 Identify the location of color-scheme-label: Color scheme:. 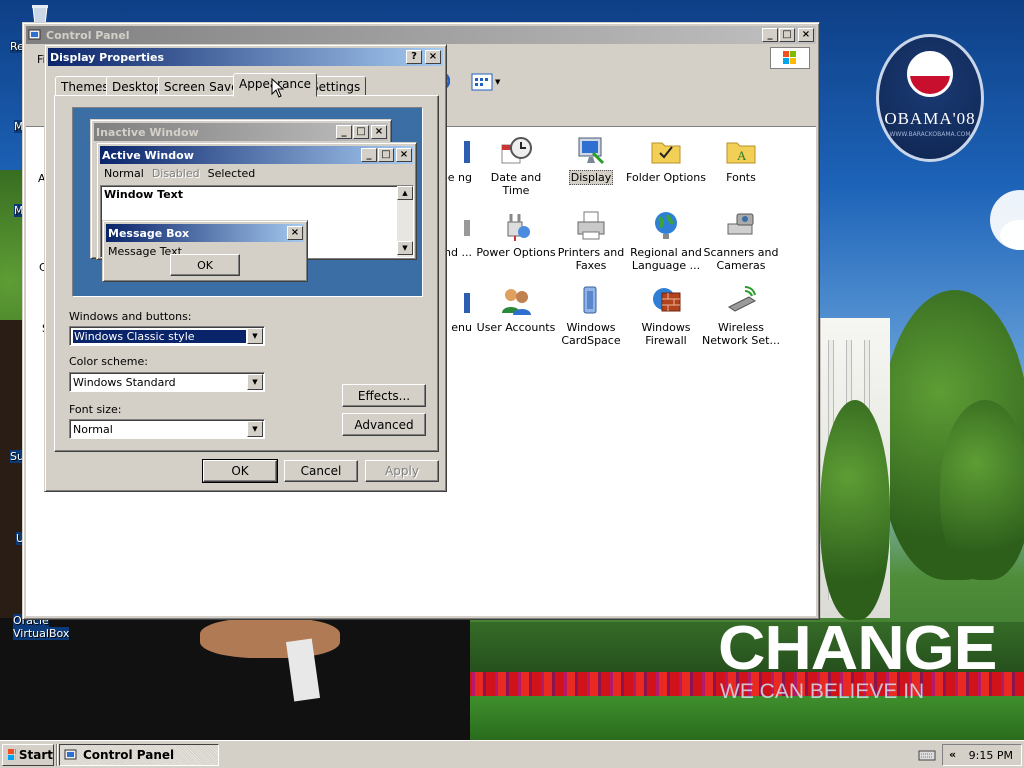
(108, 361).